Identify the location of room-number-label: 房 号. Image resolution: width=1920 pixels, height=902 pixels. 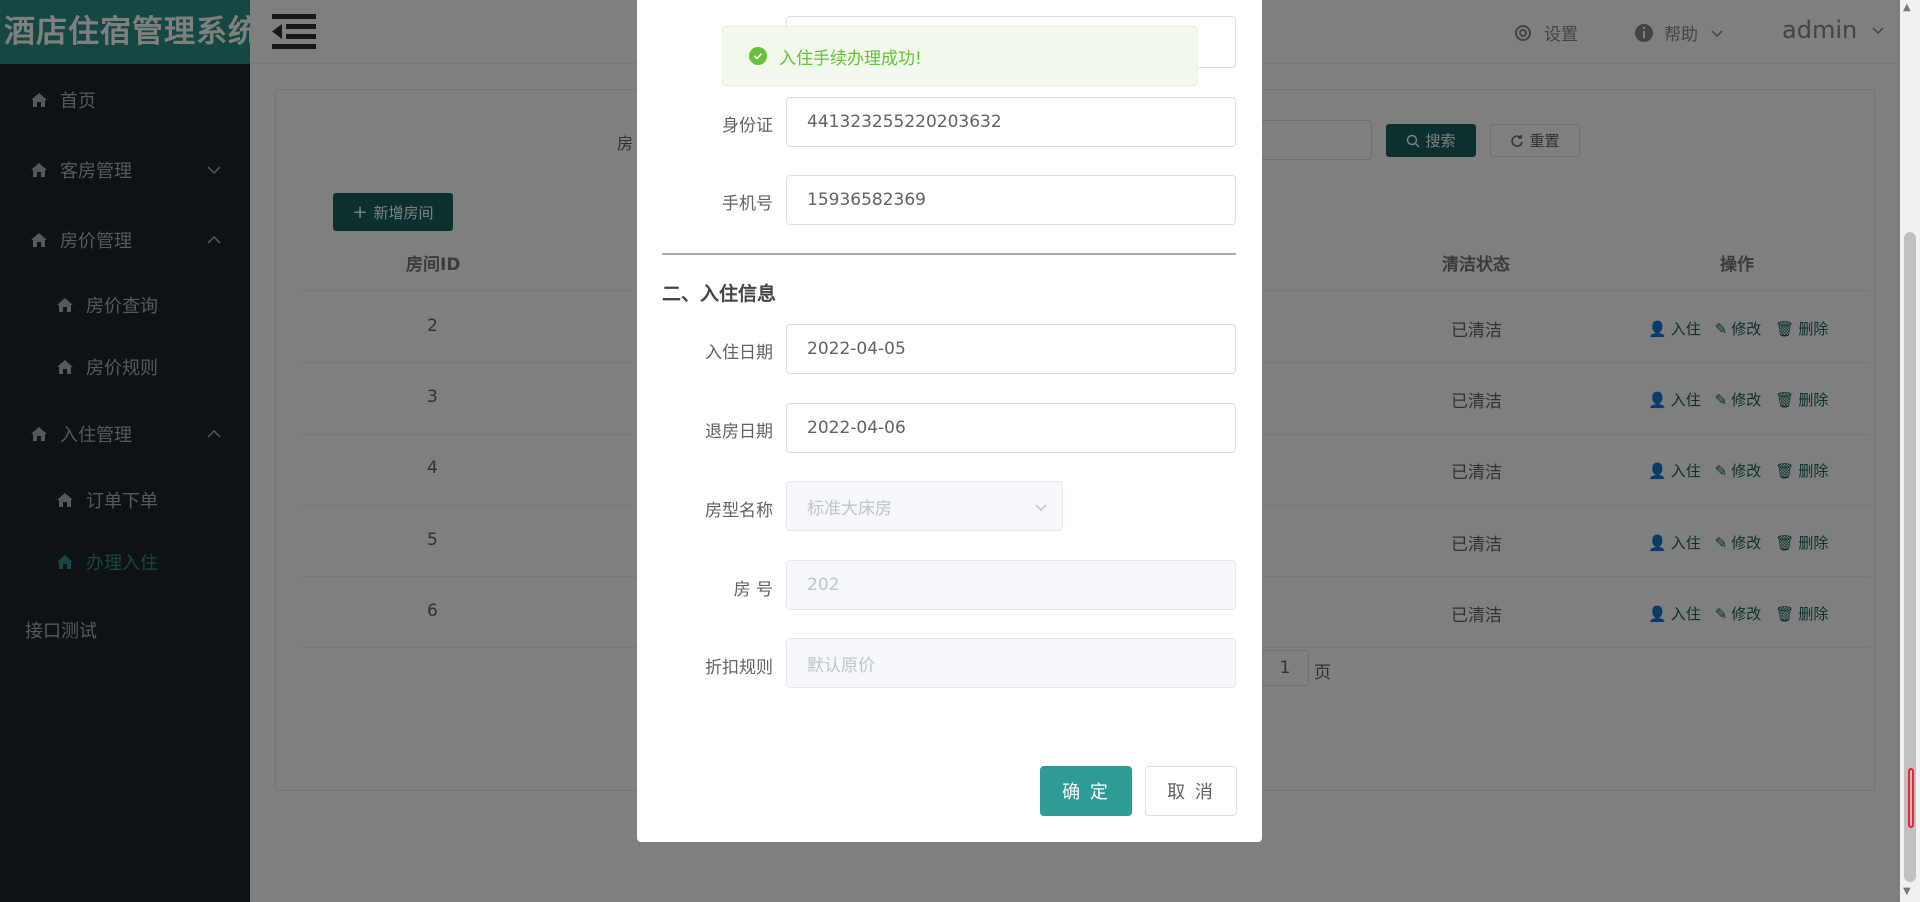
(753, 590).